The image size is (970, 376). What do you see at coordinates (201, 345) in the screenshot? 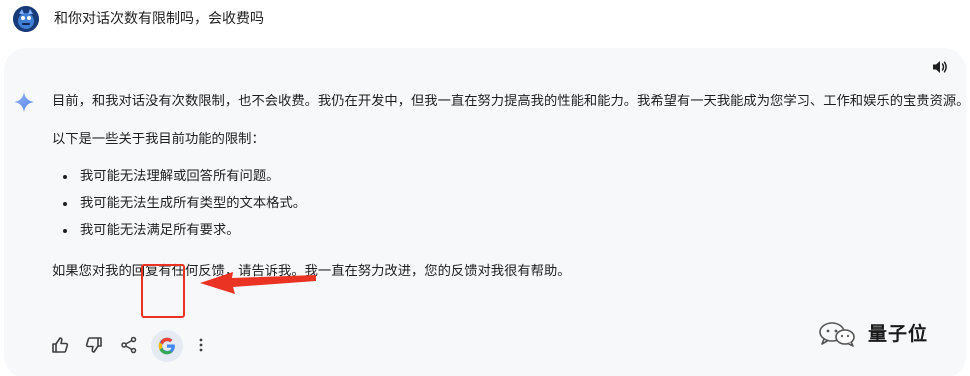
I see `more-vertical-icon` at bounding box center [201, 345].